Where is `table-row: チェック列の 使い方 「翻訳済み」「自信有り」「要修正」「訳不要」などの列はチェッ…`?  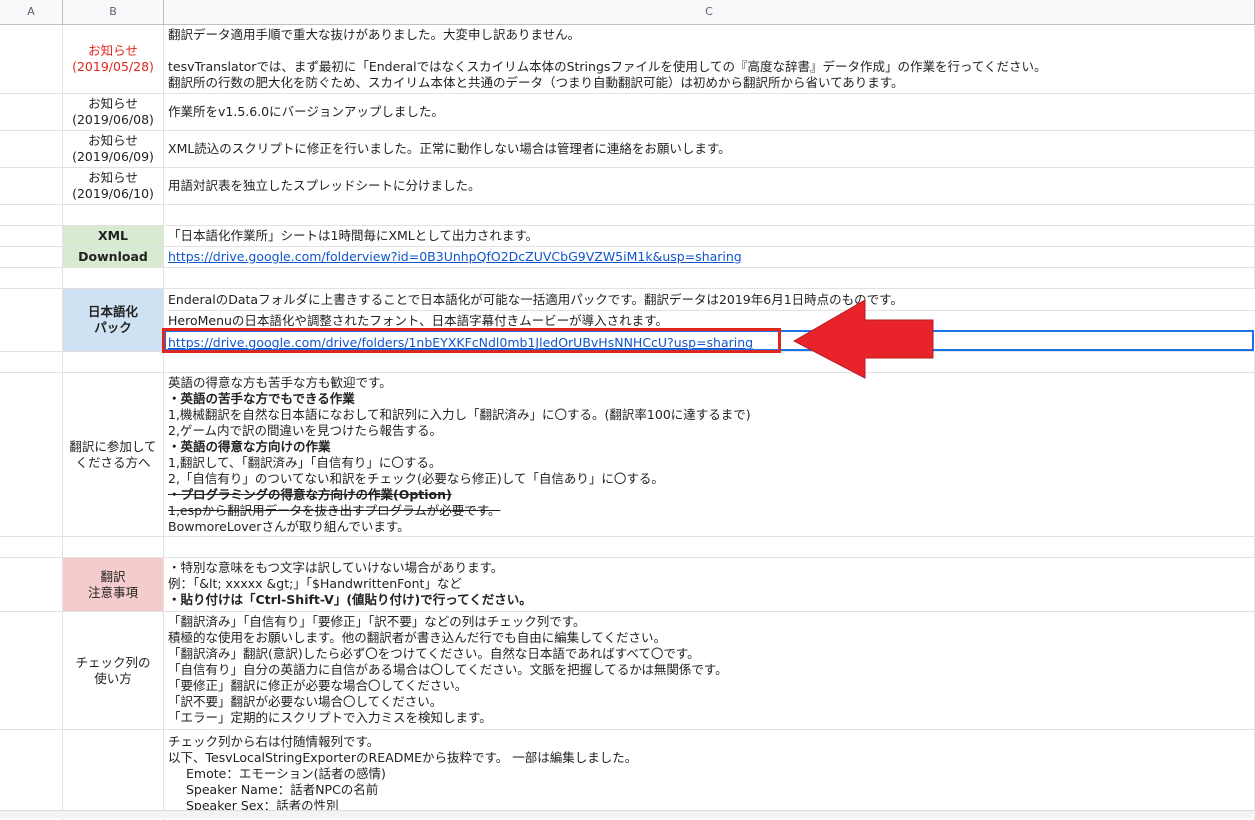
table-row: チェック列の 使い方 「翻訳済み」「自信有り」「要修正」「訳不要」などの列はチェッ… is located at coordinates (627, 671).